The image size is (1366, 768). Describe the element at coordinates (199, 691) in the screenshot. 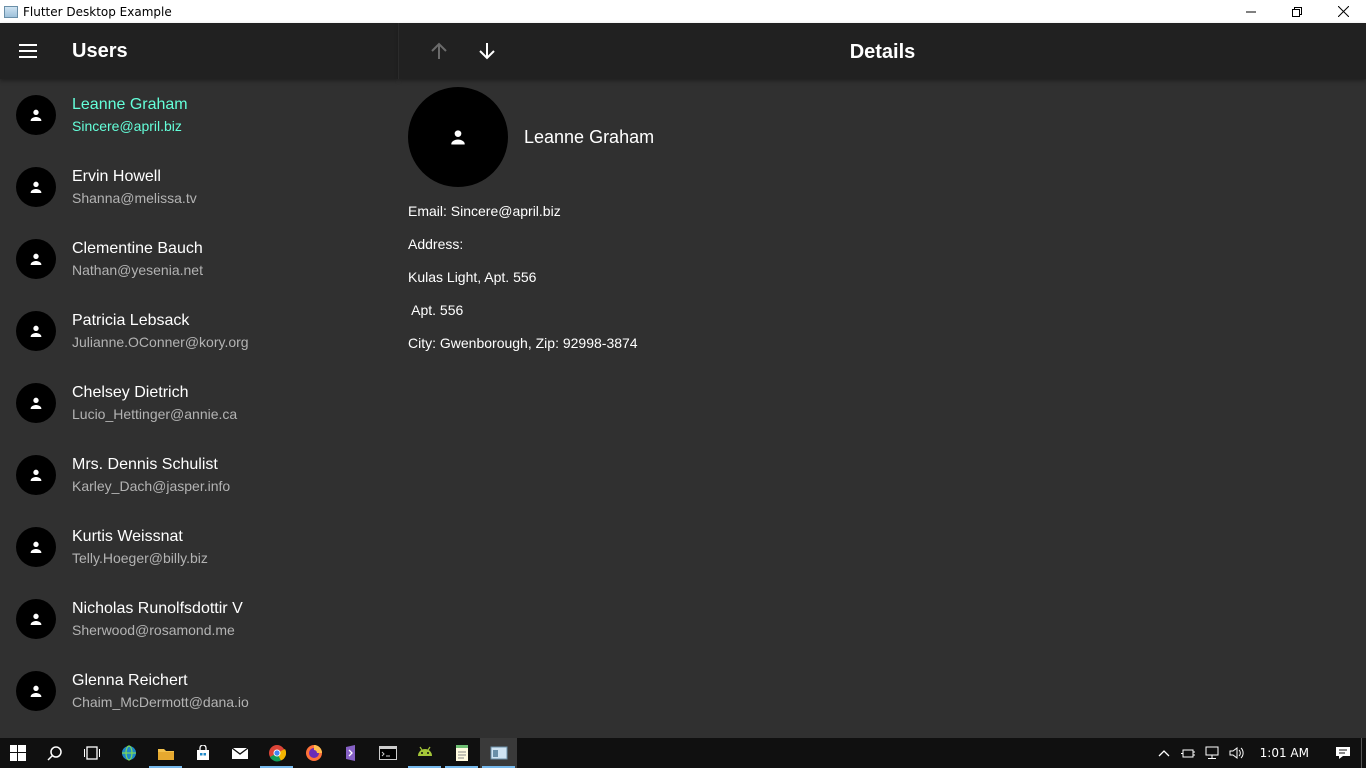

I see `user-list-item: Glenna Reichert Chaim_McDermott@dana.io` at that location.